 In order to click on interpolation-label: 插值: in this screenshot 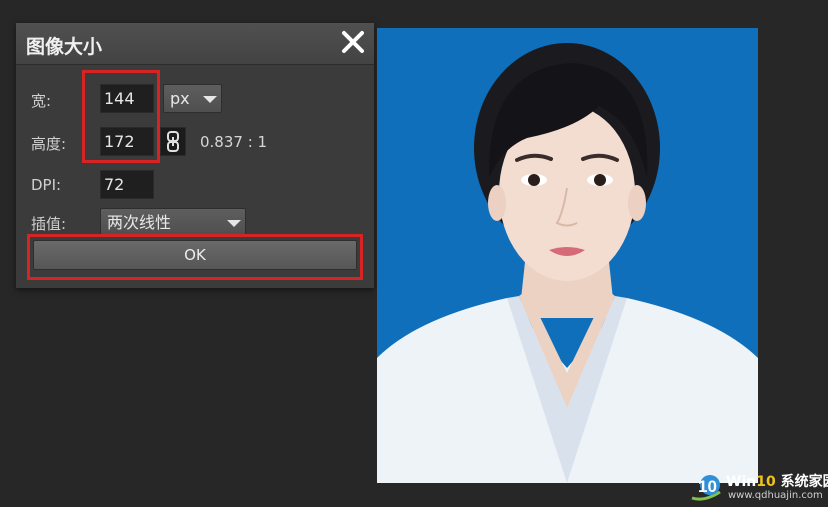, I will do `click(49, 224)`.